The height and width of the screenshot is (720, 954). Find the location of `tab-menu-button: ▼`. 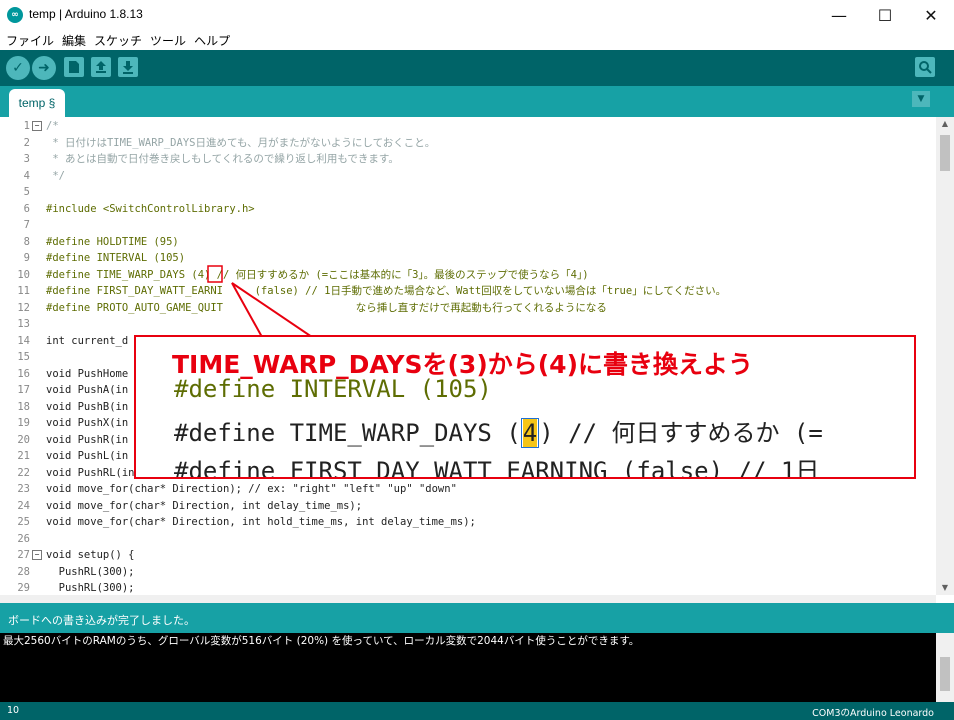

tab-menu-button: ▼ is located at coordinates (921, 99).